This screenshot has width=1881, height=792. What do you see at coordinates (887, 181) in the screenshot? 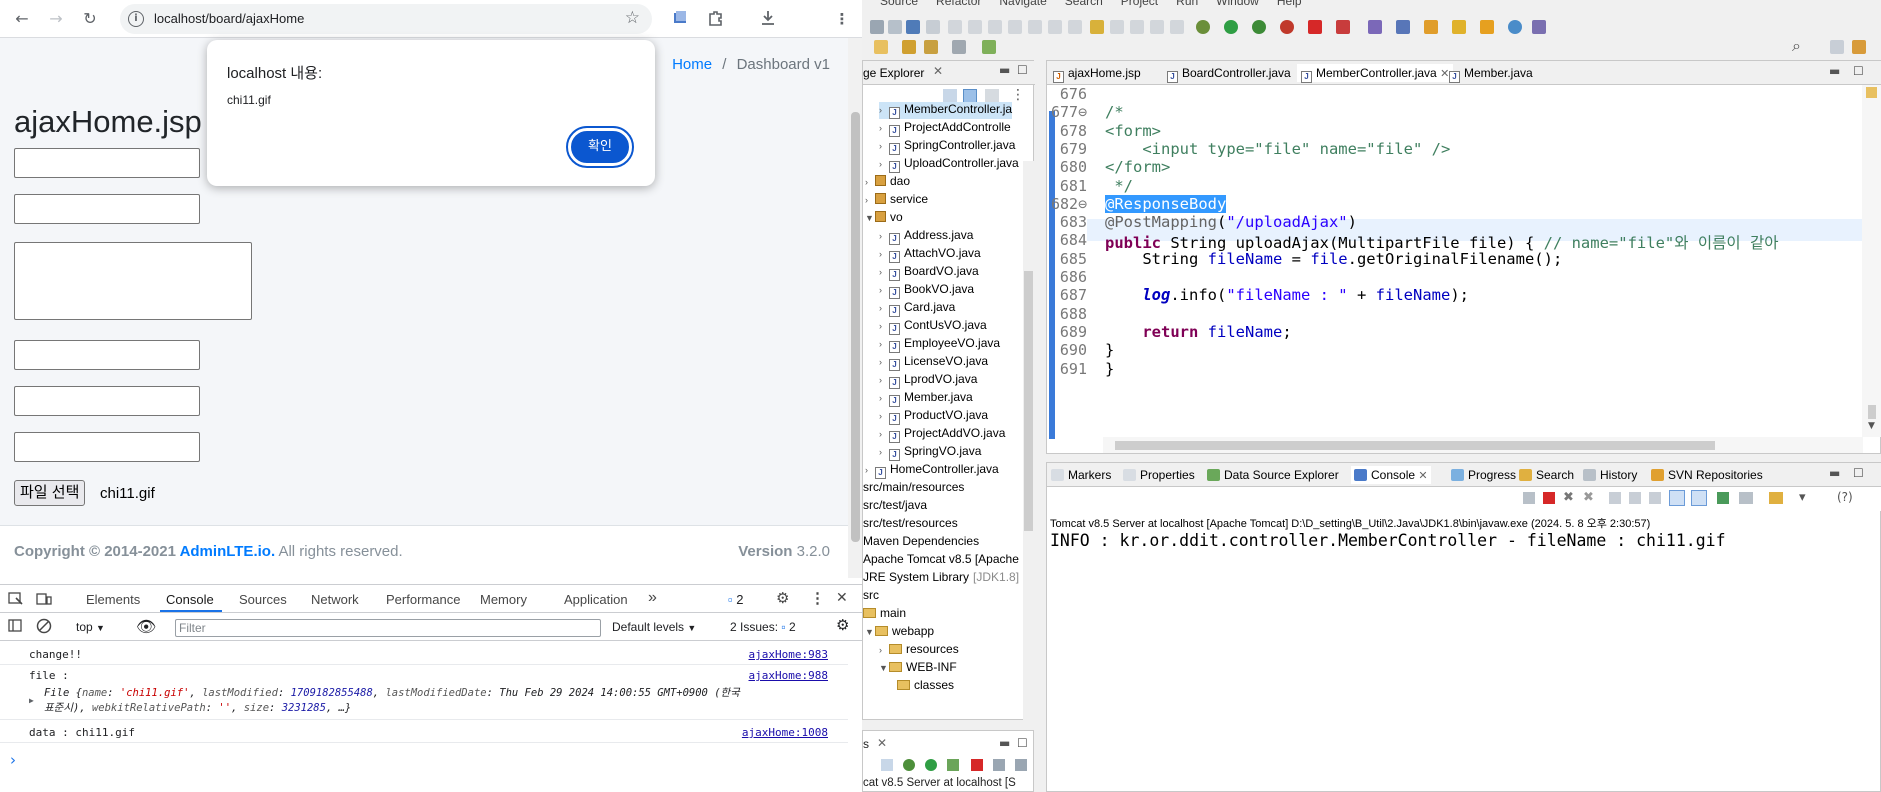
I see `tree-item: › dao` at bounding box center [887, 181].